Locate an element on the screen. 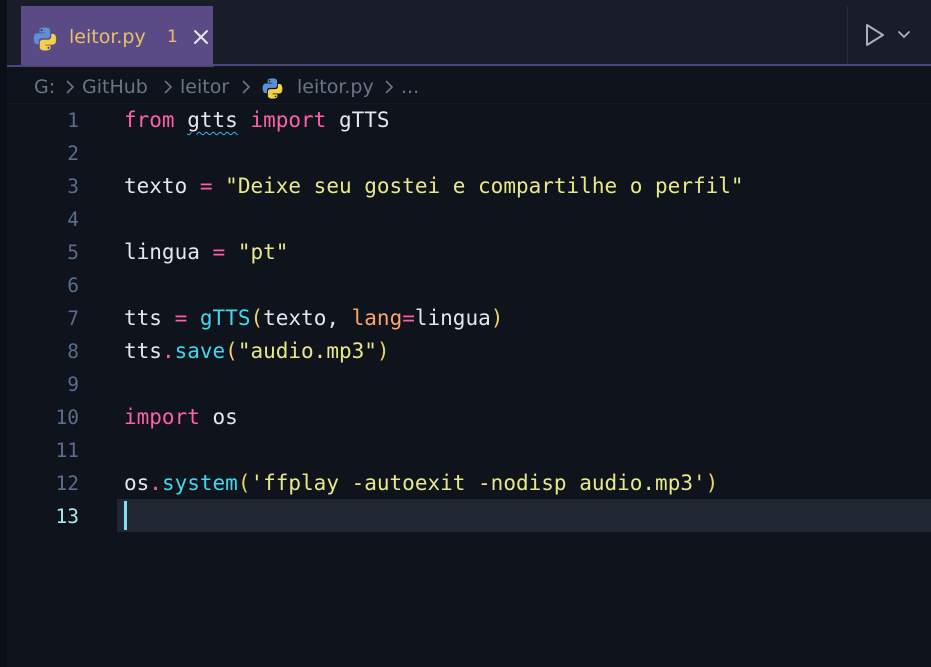  line-number: 7 is located at coordinates (73, 318).